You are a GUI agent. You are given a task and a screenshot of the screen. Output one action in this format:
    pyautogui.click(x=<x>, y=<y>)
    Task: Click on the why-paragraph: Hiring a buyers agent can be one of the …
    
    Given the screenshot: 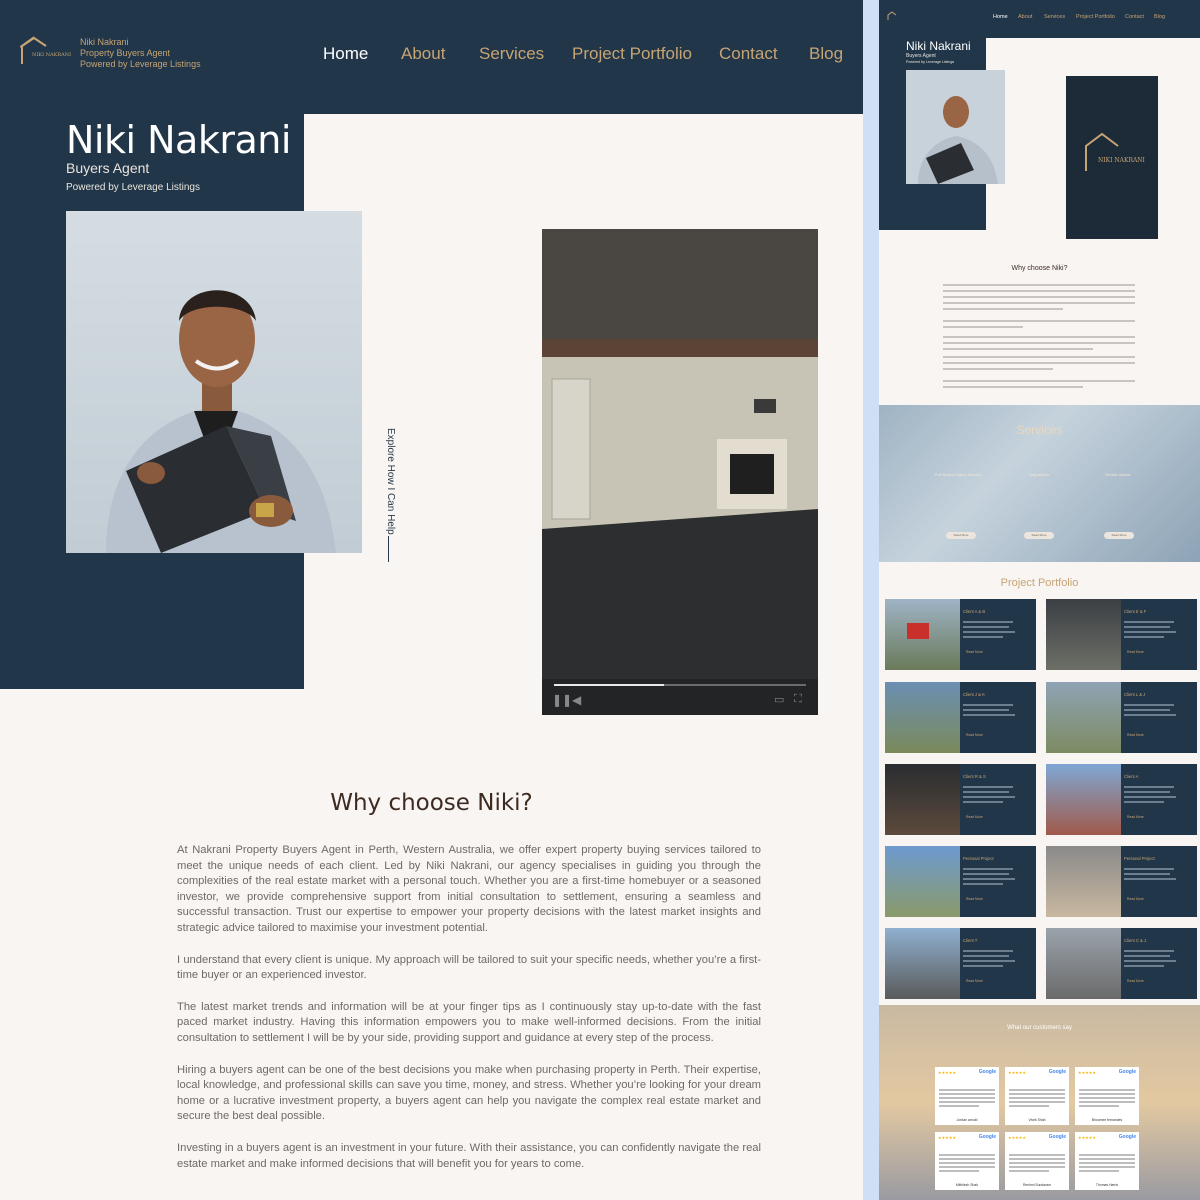 What is the action you would take?
    pyautogui.click(x=469, y=1093)
    